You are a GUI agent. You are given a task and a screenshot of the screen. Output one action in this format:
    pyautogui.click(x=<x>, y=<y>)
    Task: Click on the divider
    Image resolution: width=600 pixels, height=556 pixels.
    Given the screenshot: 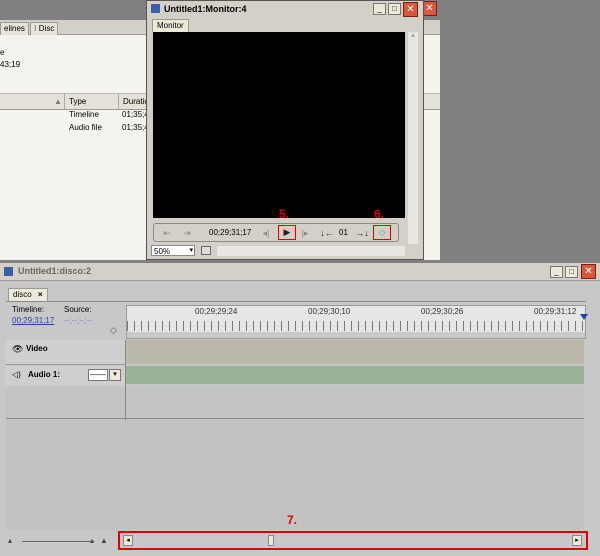 What is the action you would take?
    pyautogui.click(x=296, y=301)
    